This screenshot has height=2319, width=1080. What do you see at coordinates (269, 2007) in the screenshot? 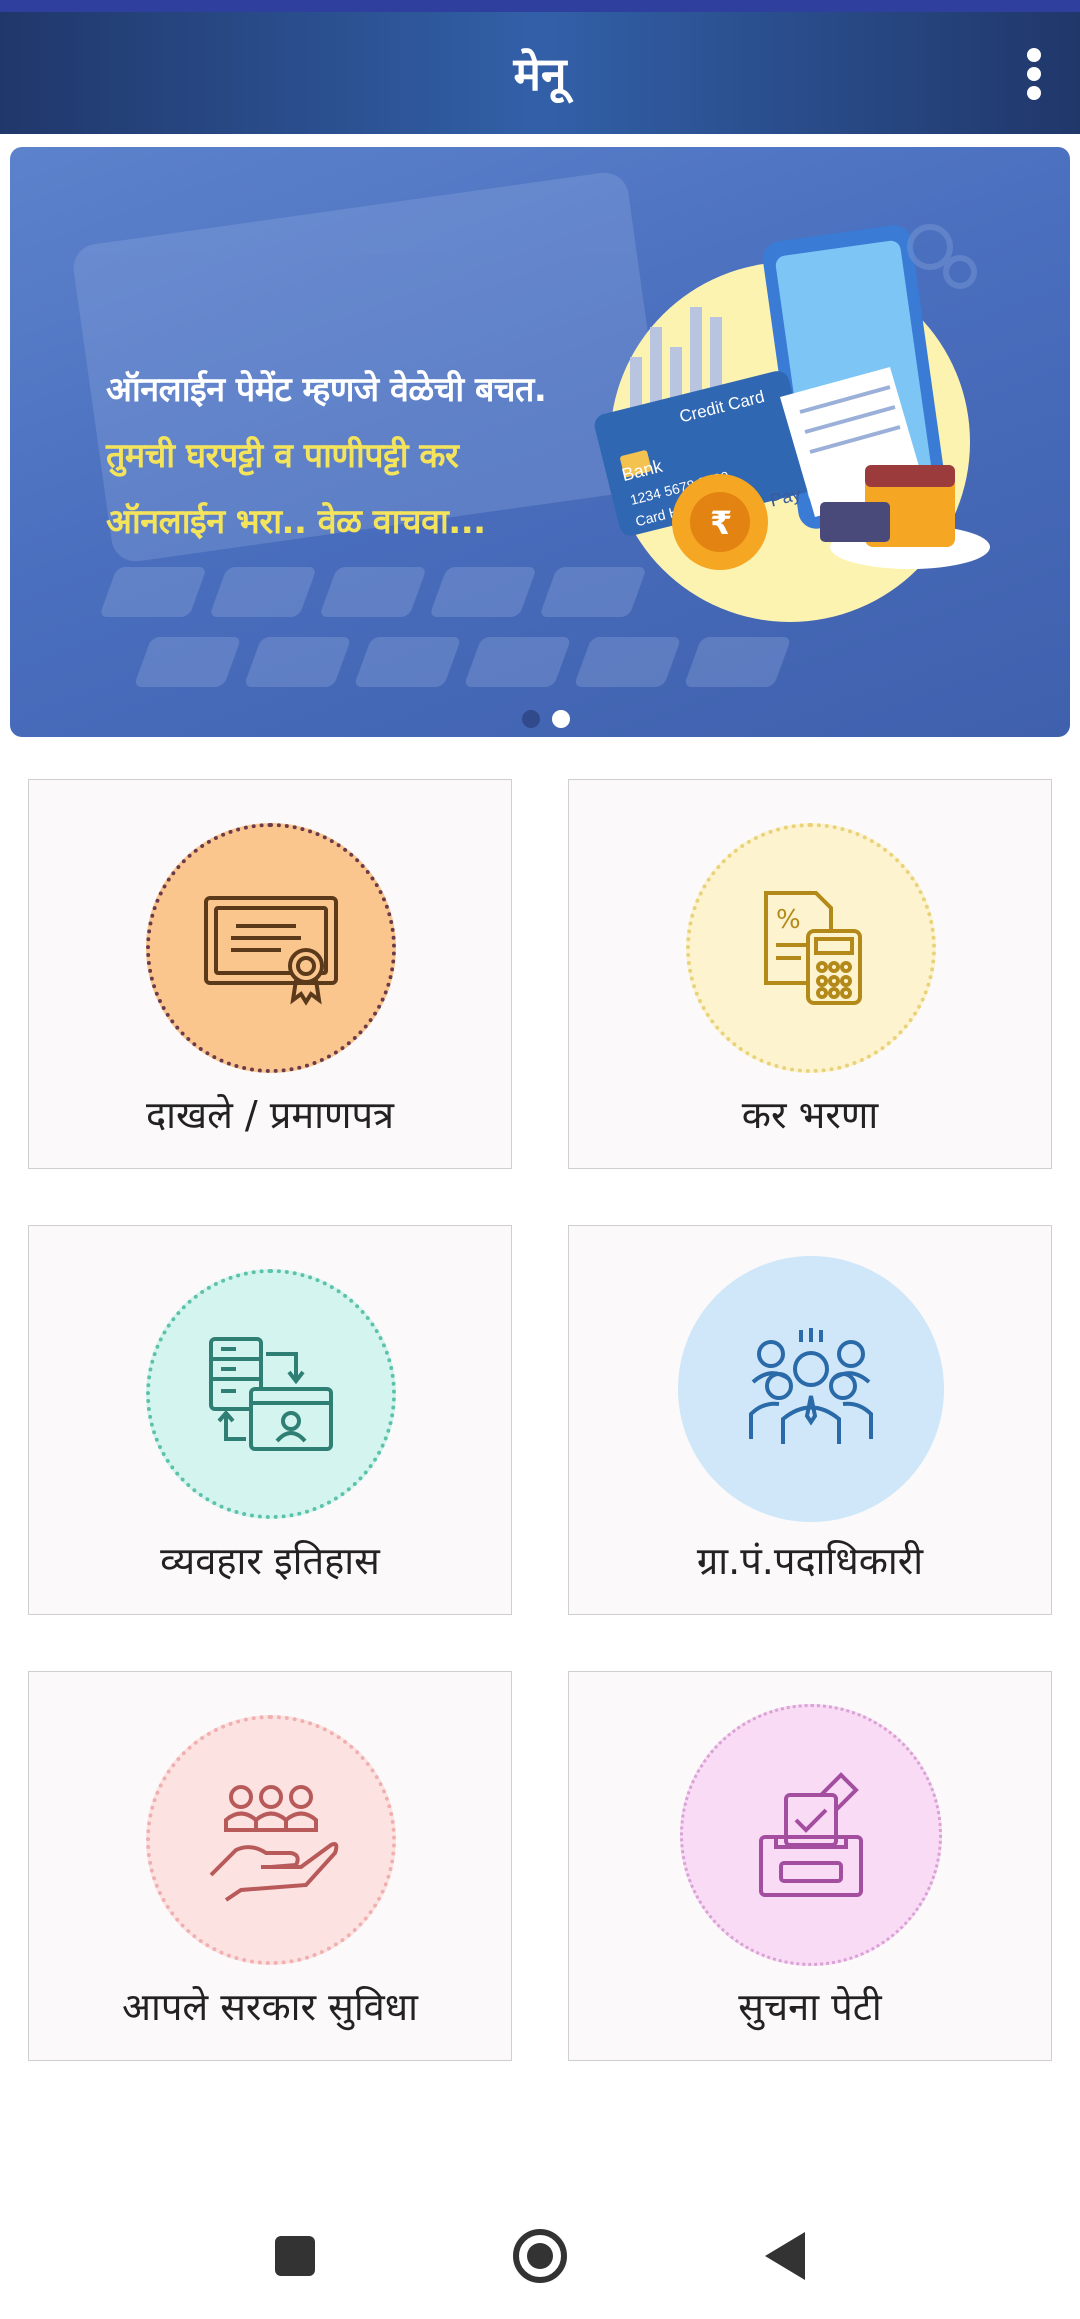
I see `menu-item-label: आपले सरकार सुविधा` at bounding box center [269, 2007].